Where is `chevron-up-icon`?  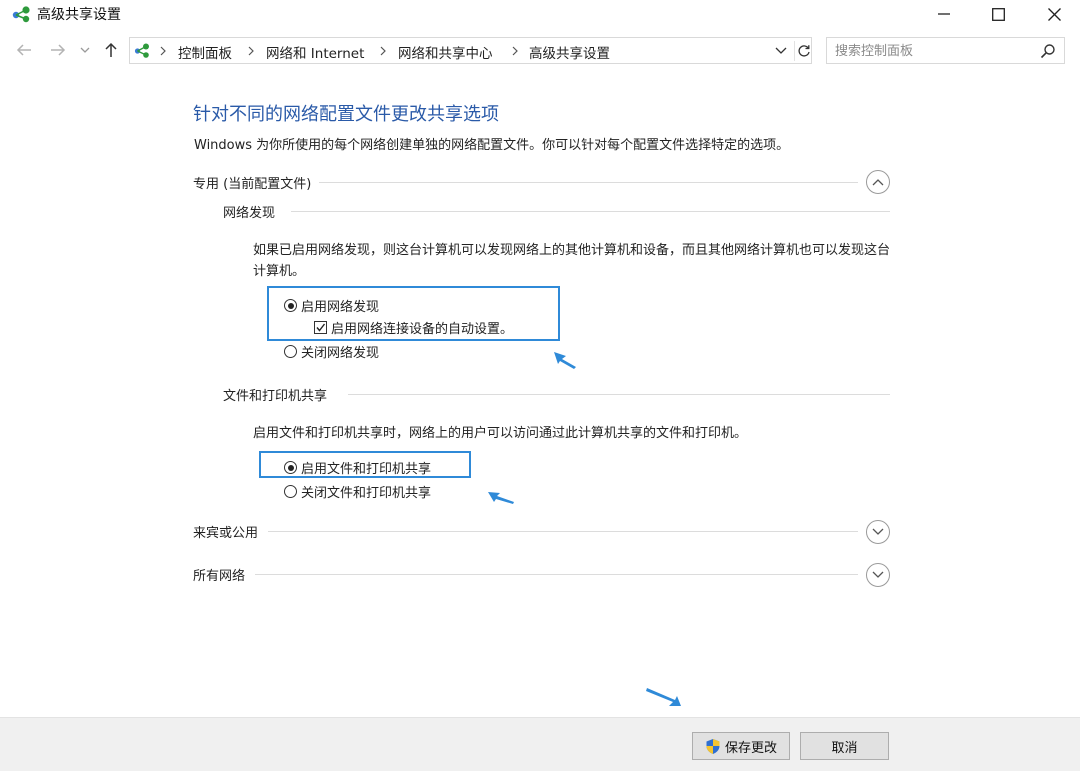 chevron-up-icon is located at coordinates (878, 182).